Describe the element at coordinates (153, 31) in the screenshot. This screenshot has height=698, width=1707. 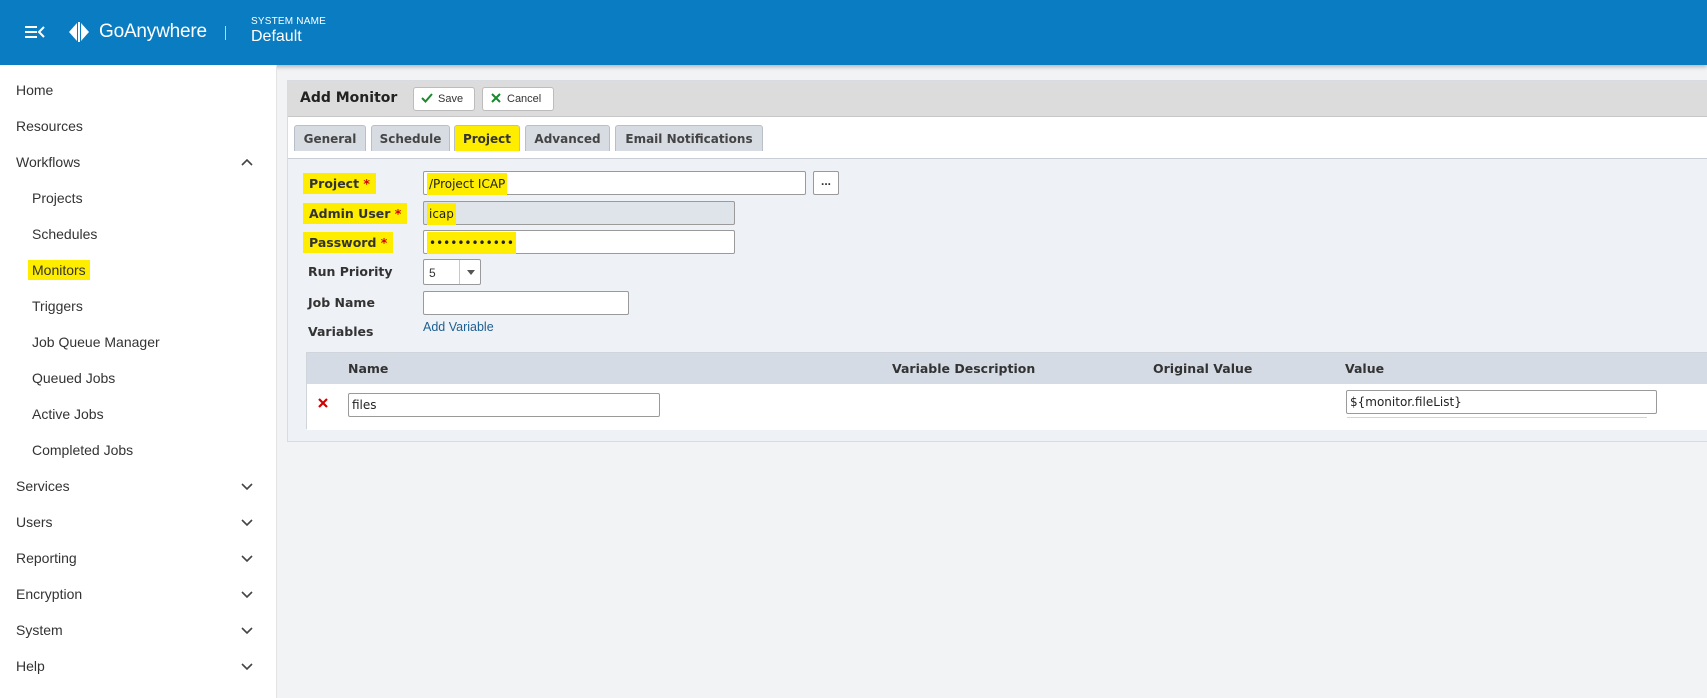
I see `brand-name: GoAnywhere` at that location.